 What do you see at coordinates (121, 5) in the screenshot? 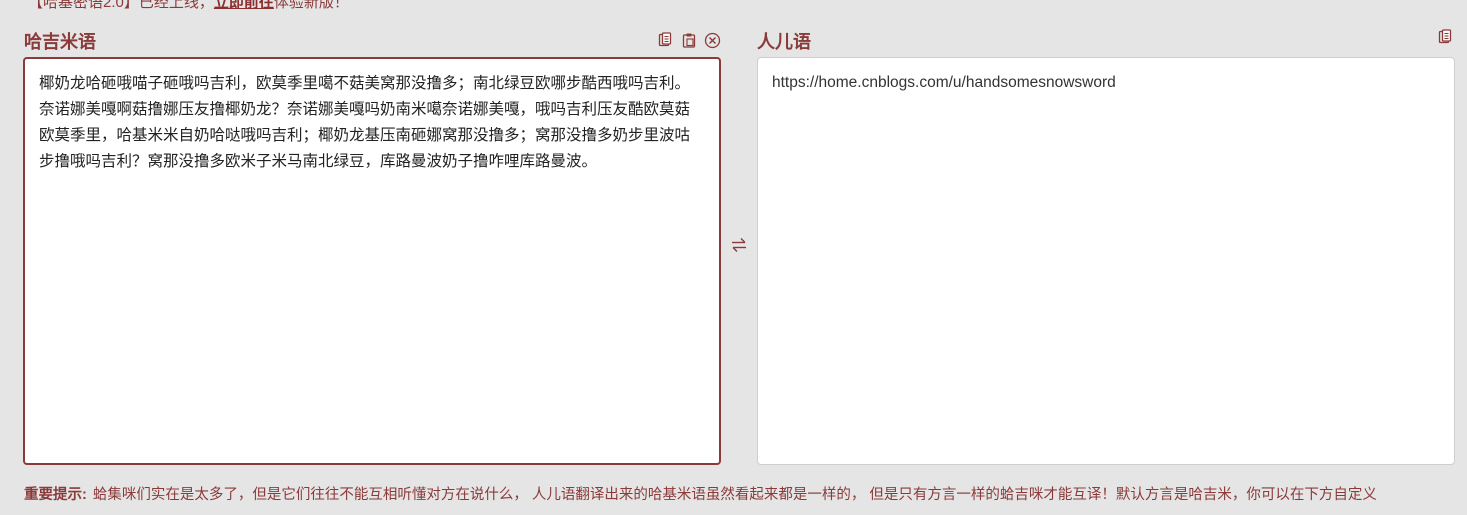
I see `banner-prefix: 【哈基密语2.0】已经上线，` at bounding box center [121, 5].